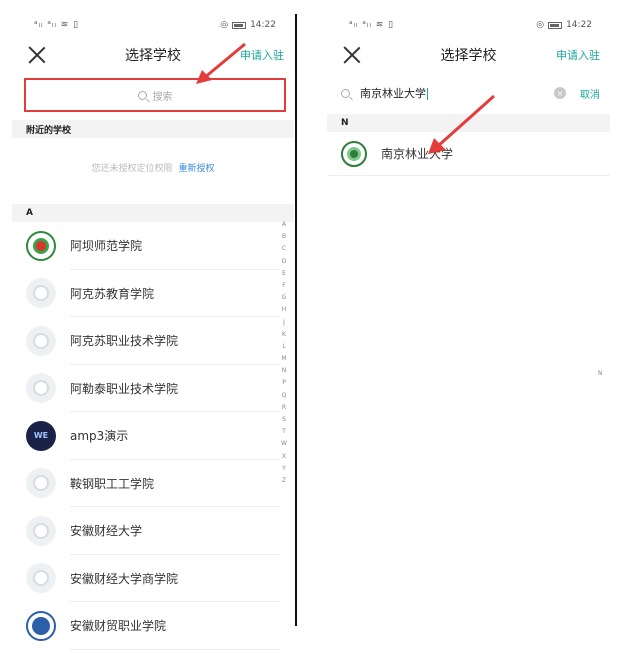 The height and width of the screenshot is (654, 624). What do you see at coordinates (284, 457) in the screenshot?
I see `alphabet-index-letter: X` at bounding box center [284, 457].